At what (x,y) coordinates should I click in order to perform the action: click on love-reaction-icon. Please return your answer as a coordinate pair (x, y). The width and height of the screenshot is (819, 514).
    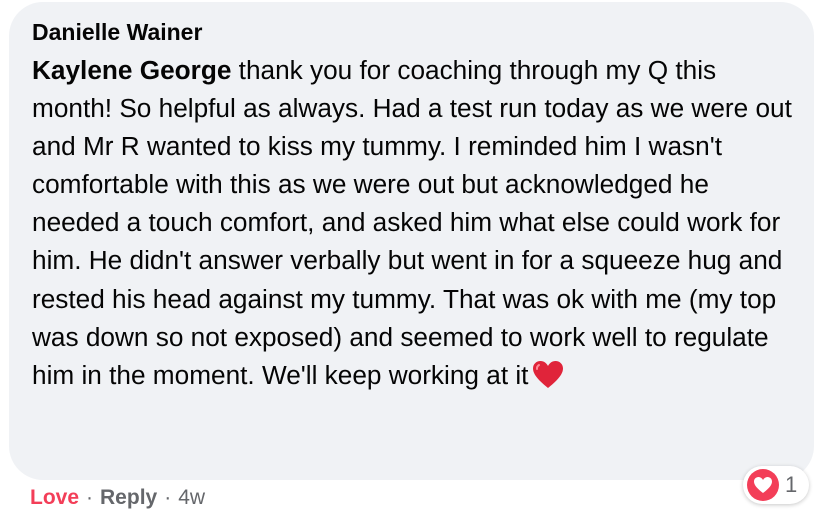
    Looking at the image, I should click on (763, 485).